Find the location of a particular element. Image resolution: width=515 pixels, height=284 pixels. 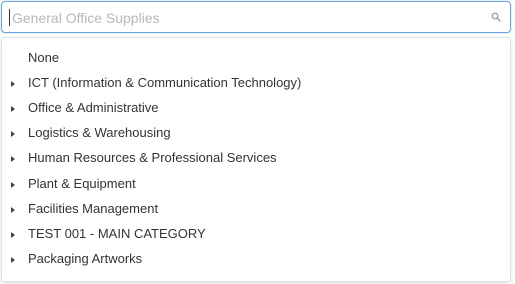

option-logistics-warehousing: Logistics & Warehousing is located at coordinates (256, 134).